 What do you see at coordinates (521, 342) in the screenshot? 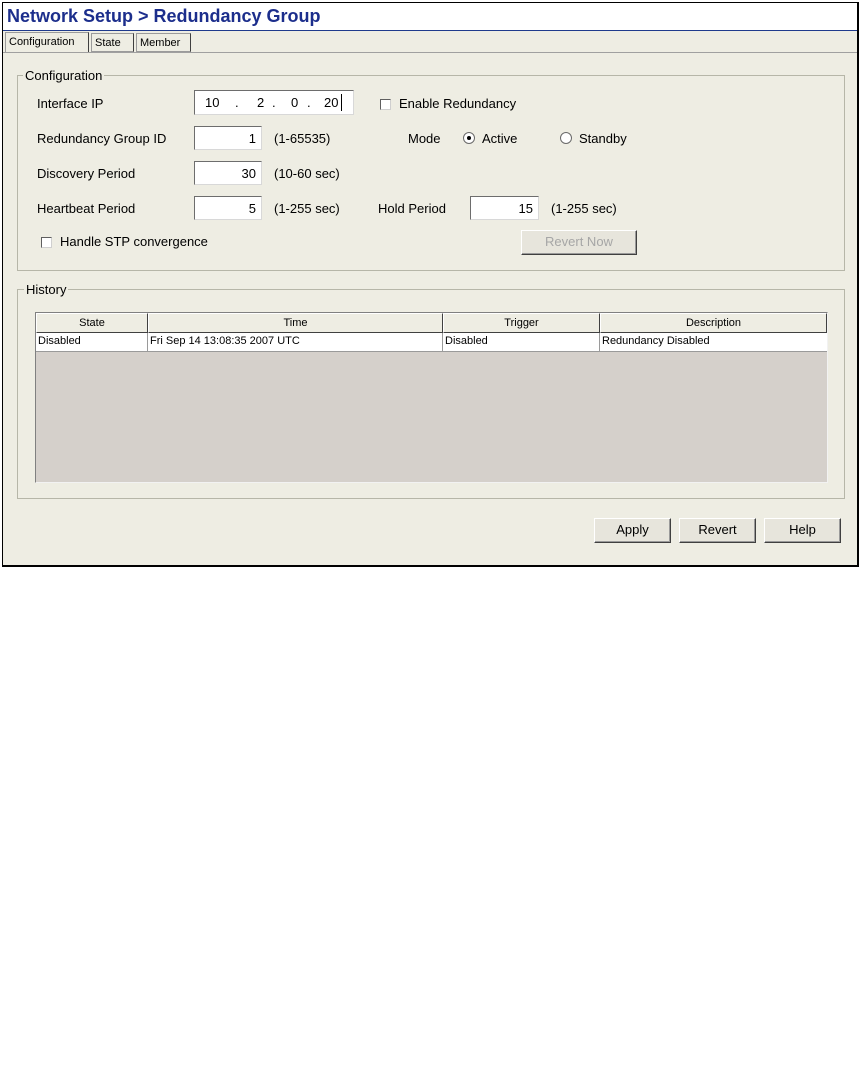
I see `cell-trigger: Disabled` at bounding box center [521, 342].